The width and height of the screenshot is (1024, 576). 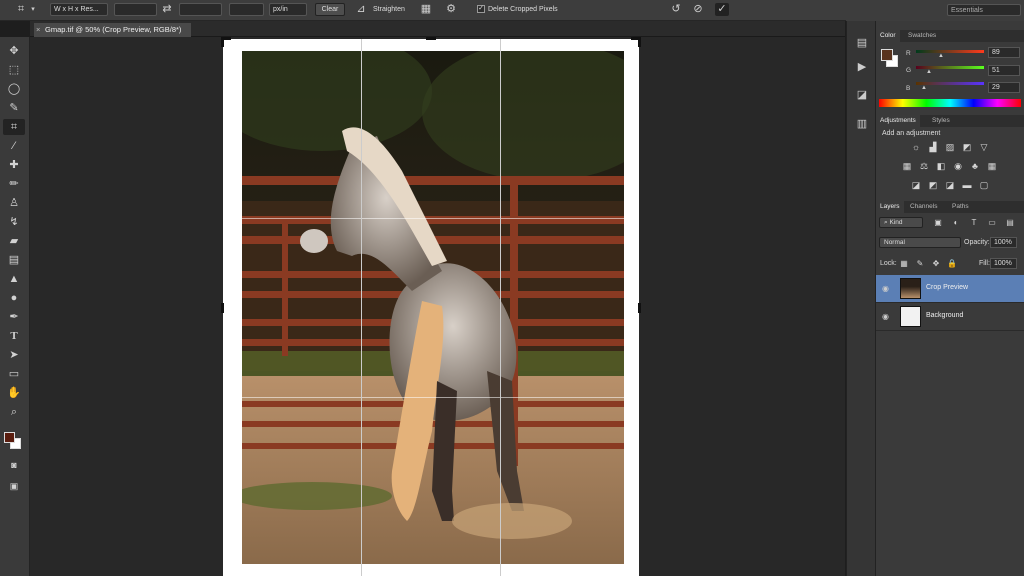 I want to click on eyedropper-tool-icon: ⁄, so click(x=14, y=146).